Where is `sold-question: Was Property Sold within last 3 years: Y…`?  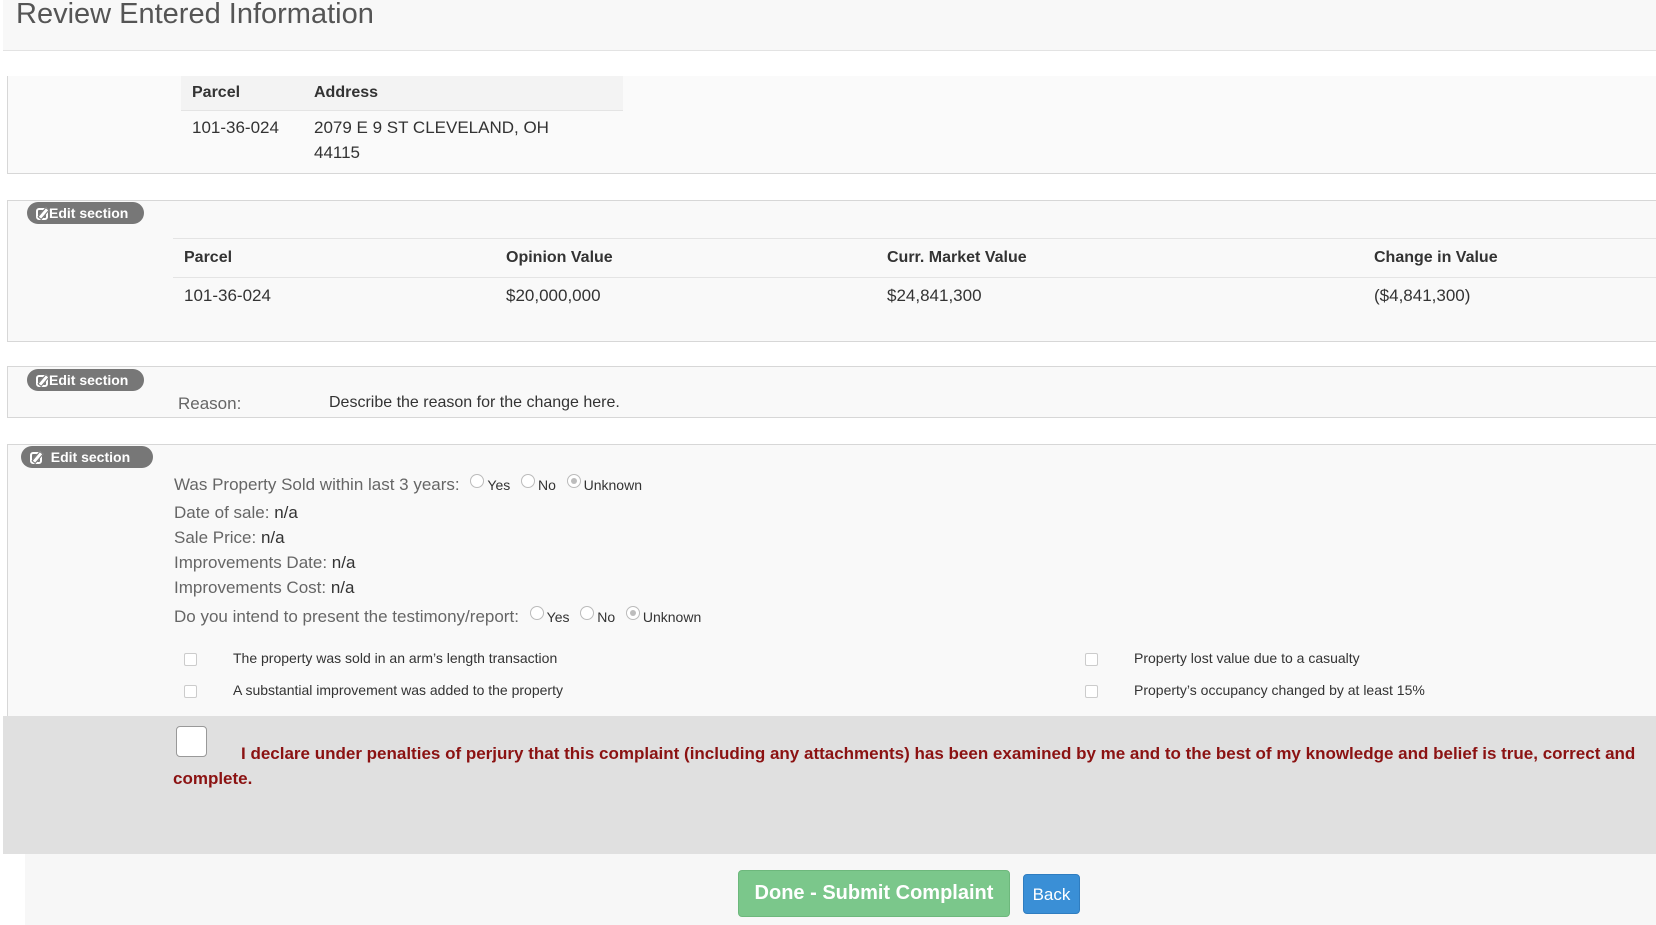 sold-question: Was Property Sold within last 3 years: Y… is located at coordinates (408, 484).